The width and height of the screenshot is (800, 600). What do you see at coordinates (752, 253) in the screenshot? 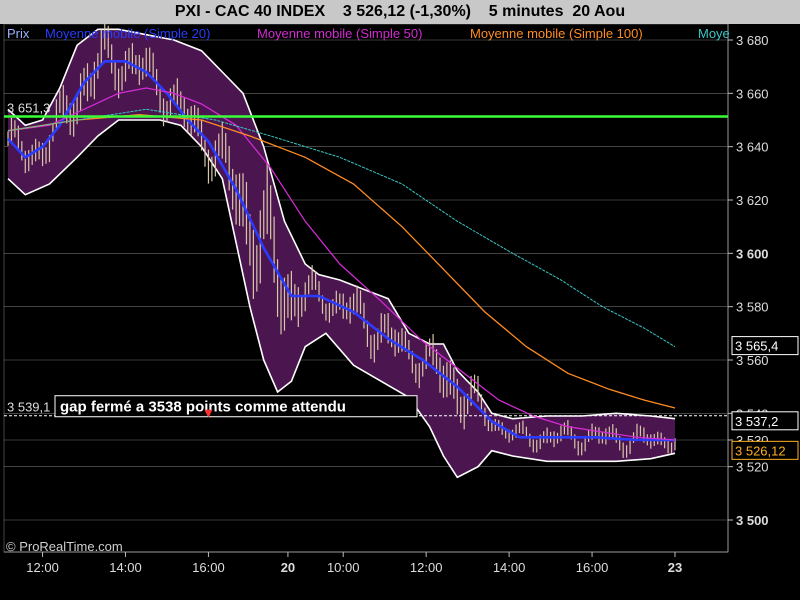
I see `y-tick-label: 3 600` at bounding box center [752, 253].